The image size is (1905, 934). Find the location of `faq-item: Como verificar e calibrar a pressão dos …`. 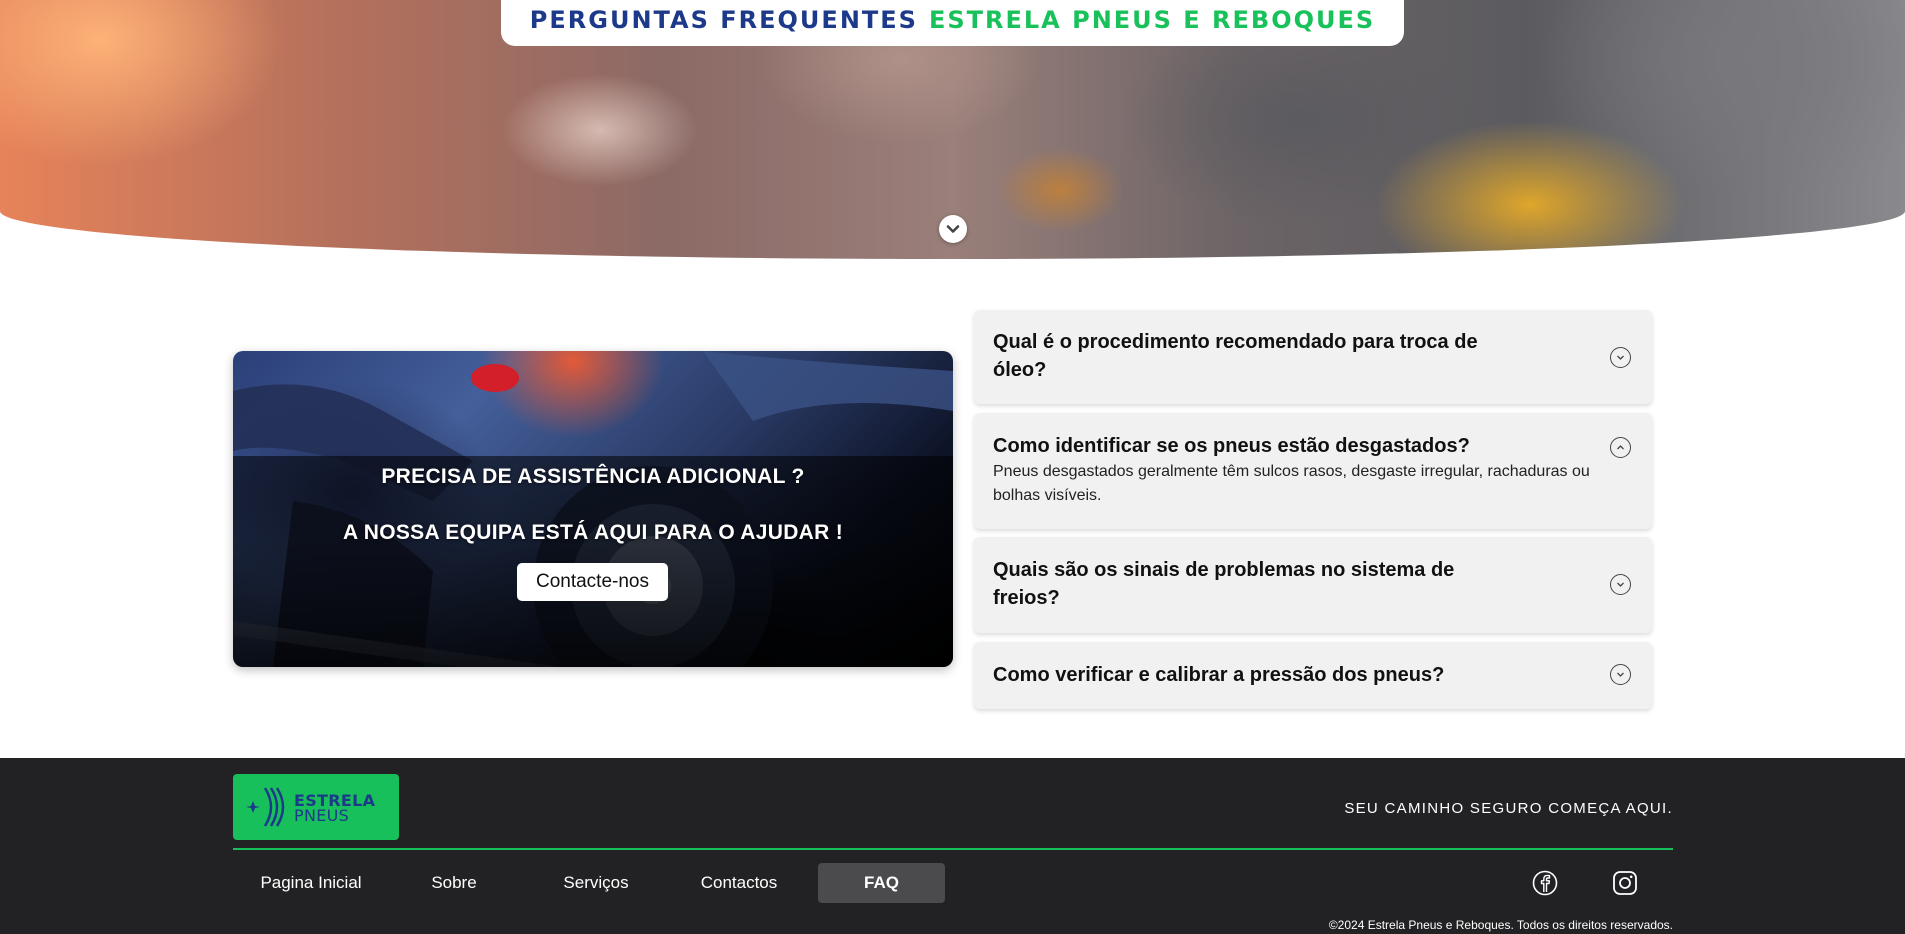

faq-item: Como verificar e calibrar a pressão dos … is located at coordinates (1313, 675).